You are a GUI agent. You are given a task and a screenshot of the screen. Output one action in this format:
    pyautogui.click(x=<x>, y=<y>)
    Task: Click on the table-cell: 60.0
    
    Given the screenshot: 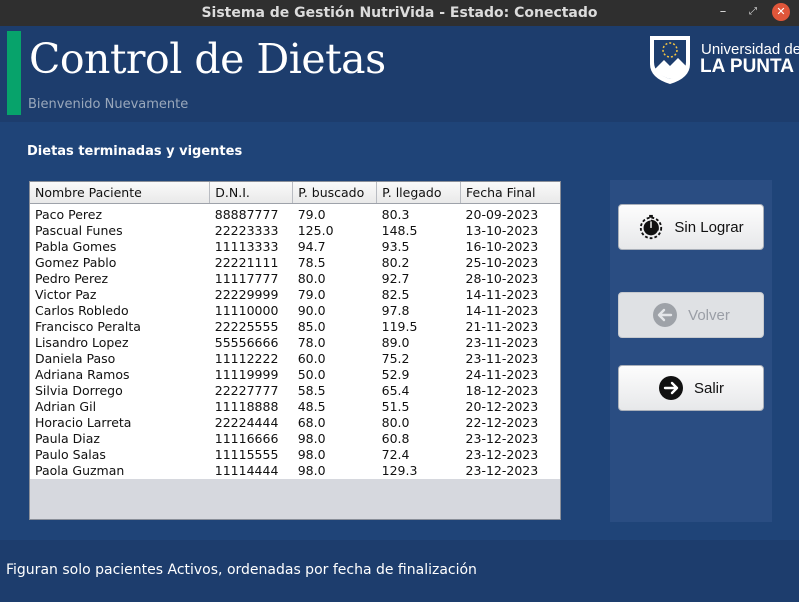 What is the action you would take?
    pyautogui.click(x=334, y=358)
    